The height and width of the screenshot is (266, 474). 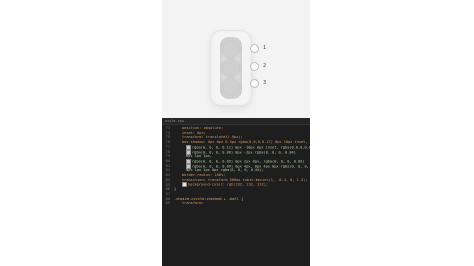 I want to click on code-line: 85 background-color: rgb(232, 232, 232);, so click(x=215, y=185).